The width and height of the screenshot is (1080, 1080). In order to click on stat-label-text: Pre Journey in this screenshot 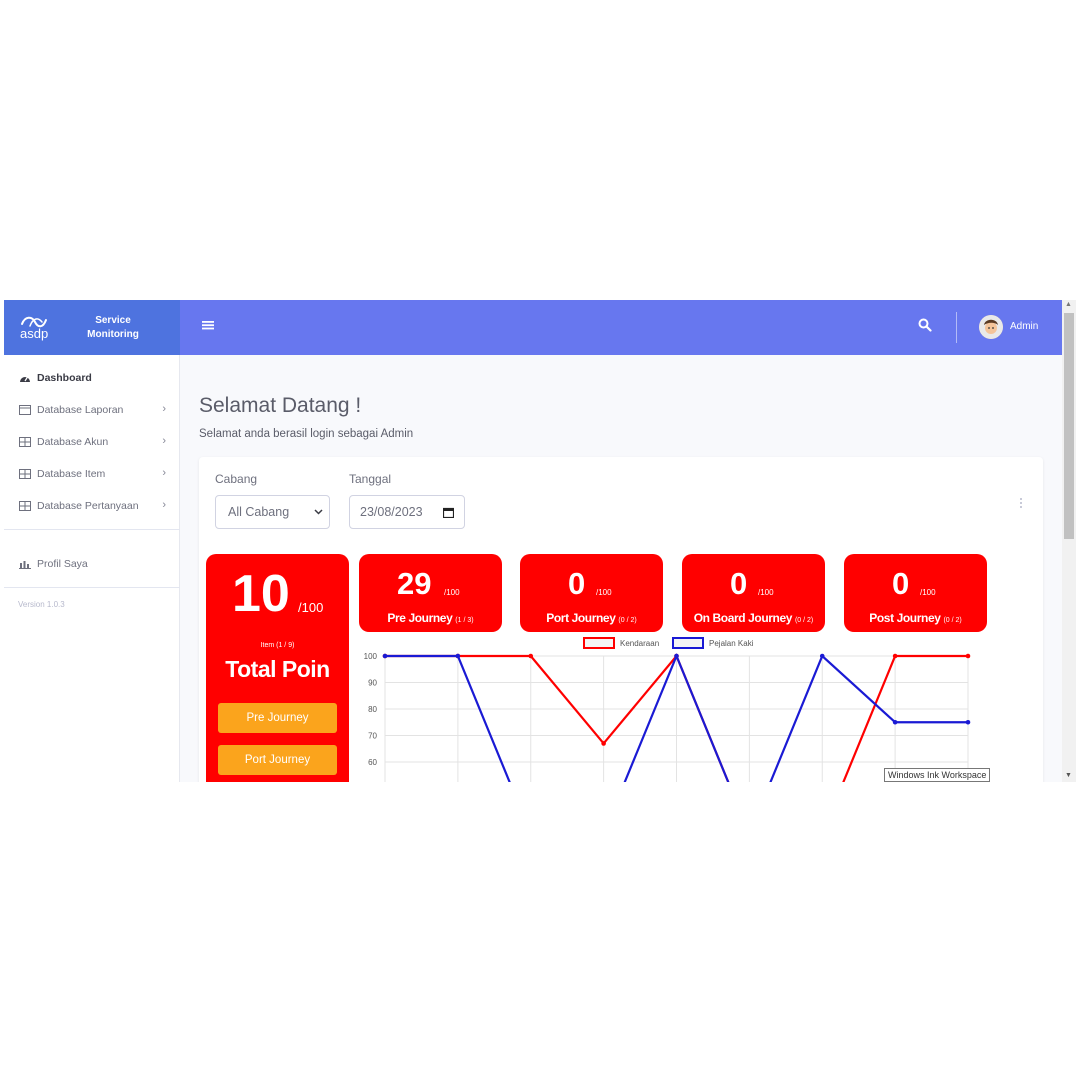, I will do `click(420, 618)`.